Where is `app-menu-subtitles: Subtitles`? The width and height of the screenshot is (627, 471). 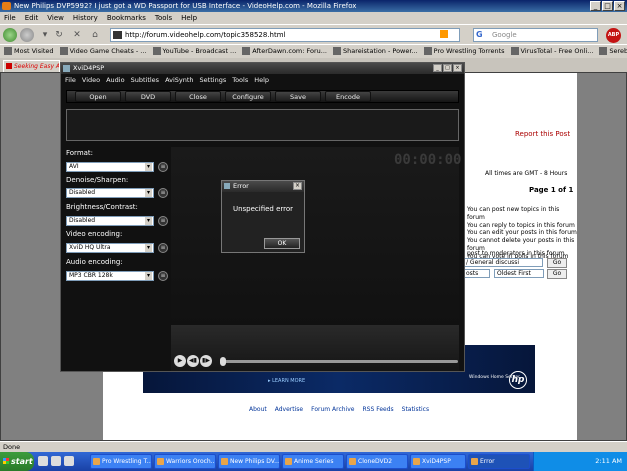
app-menu-subtitles: Subtitles is located at coordinates (145, 80).